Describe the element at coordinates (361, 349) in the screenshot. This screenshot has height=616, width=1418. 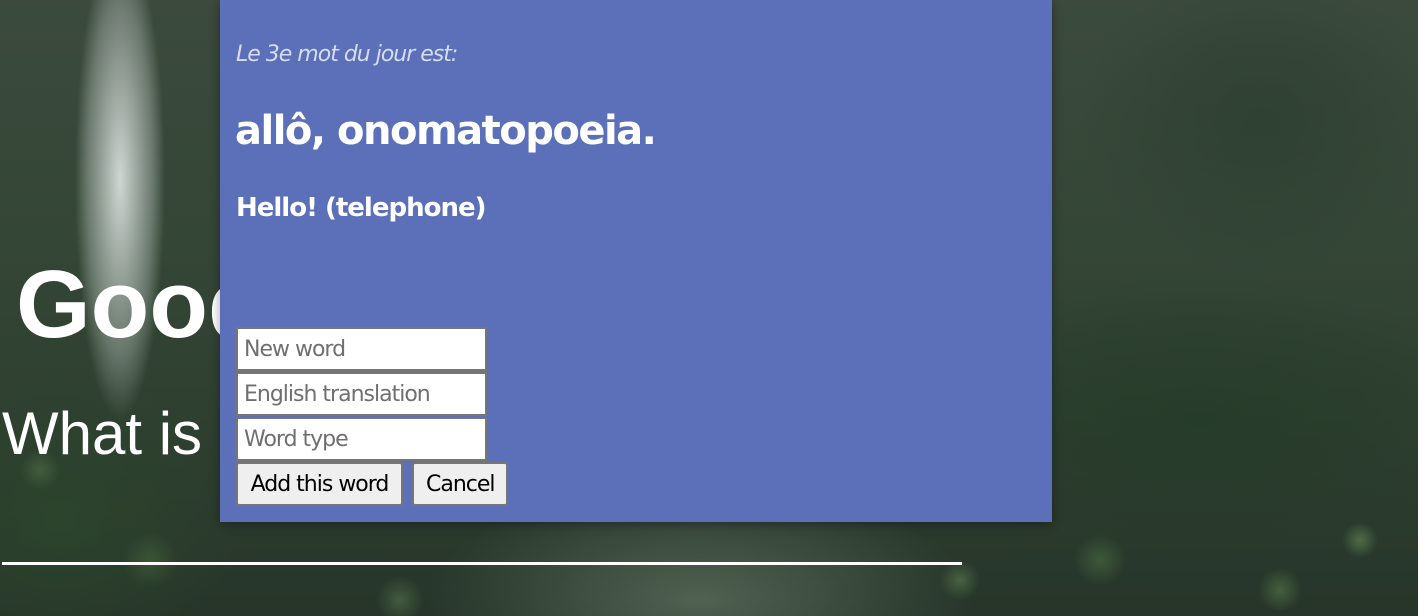
I see `new-word-input` at that location.